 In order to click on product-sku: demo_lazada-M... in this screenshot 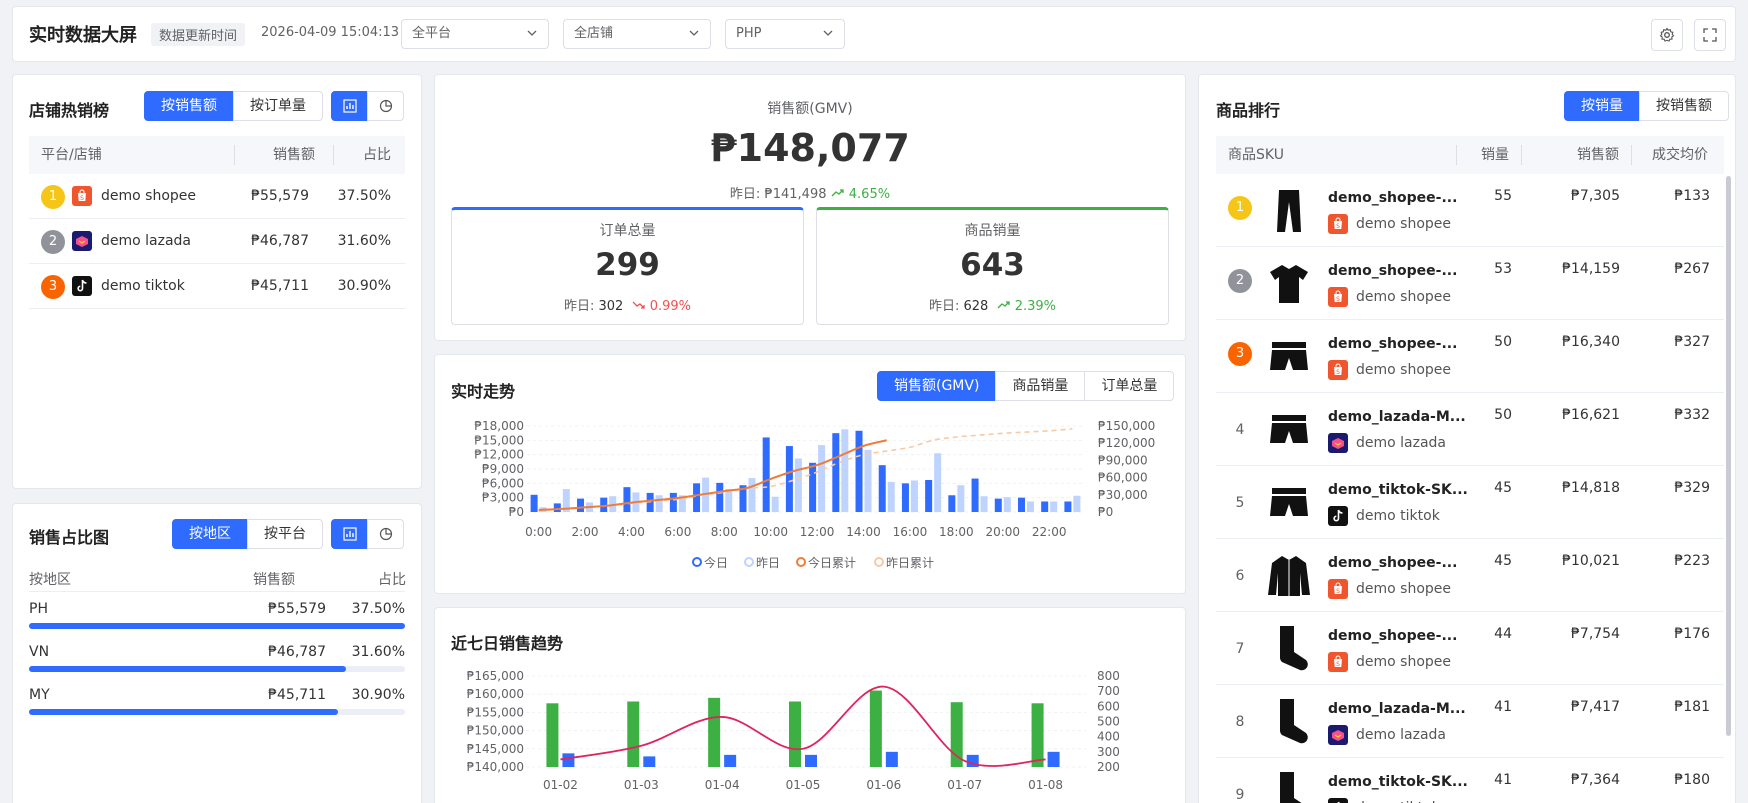, I will do `click(1397, 417)`.